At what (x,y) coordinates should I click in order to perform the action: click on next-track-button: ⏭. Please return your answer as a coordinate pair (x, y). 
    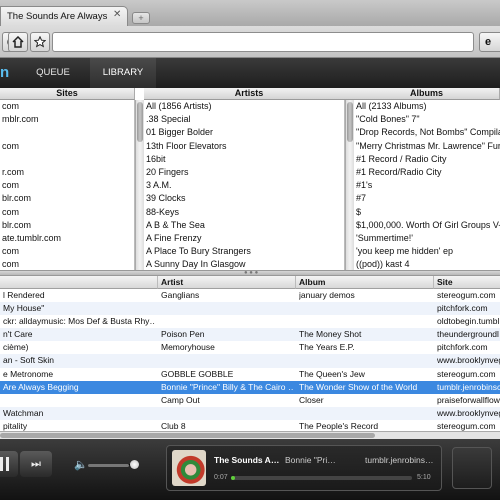
    Looking at the image, I should click on (36, 464).